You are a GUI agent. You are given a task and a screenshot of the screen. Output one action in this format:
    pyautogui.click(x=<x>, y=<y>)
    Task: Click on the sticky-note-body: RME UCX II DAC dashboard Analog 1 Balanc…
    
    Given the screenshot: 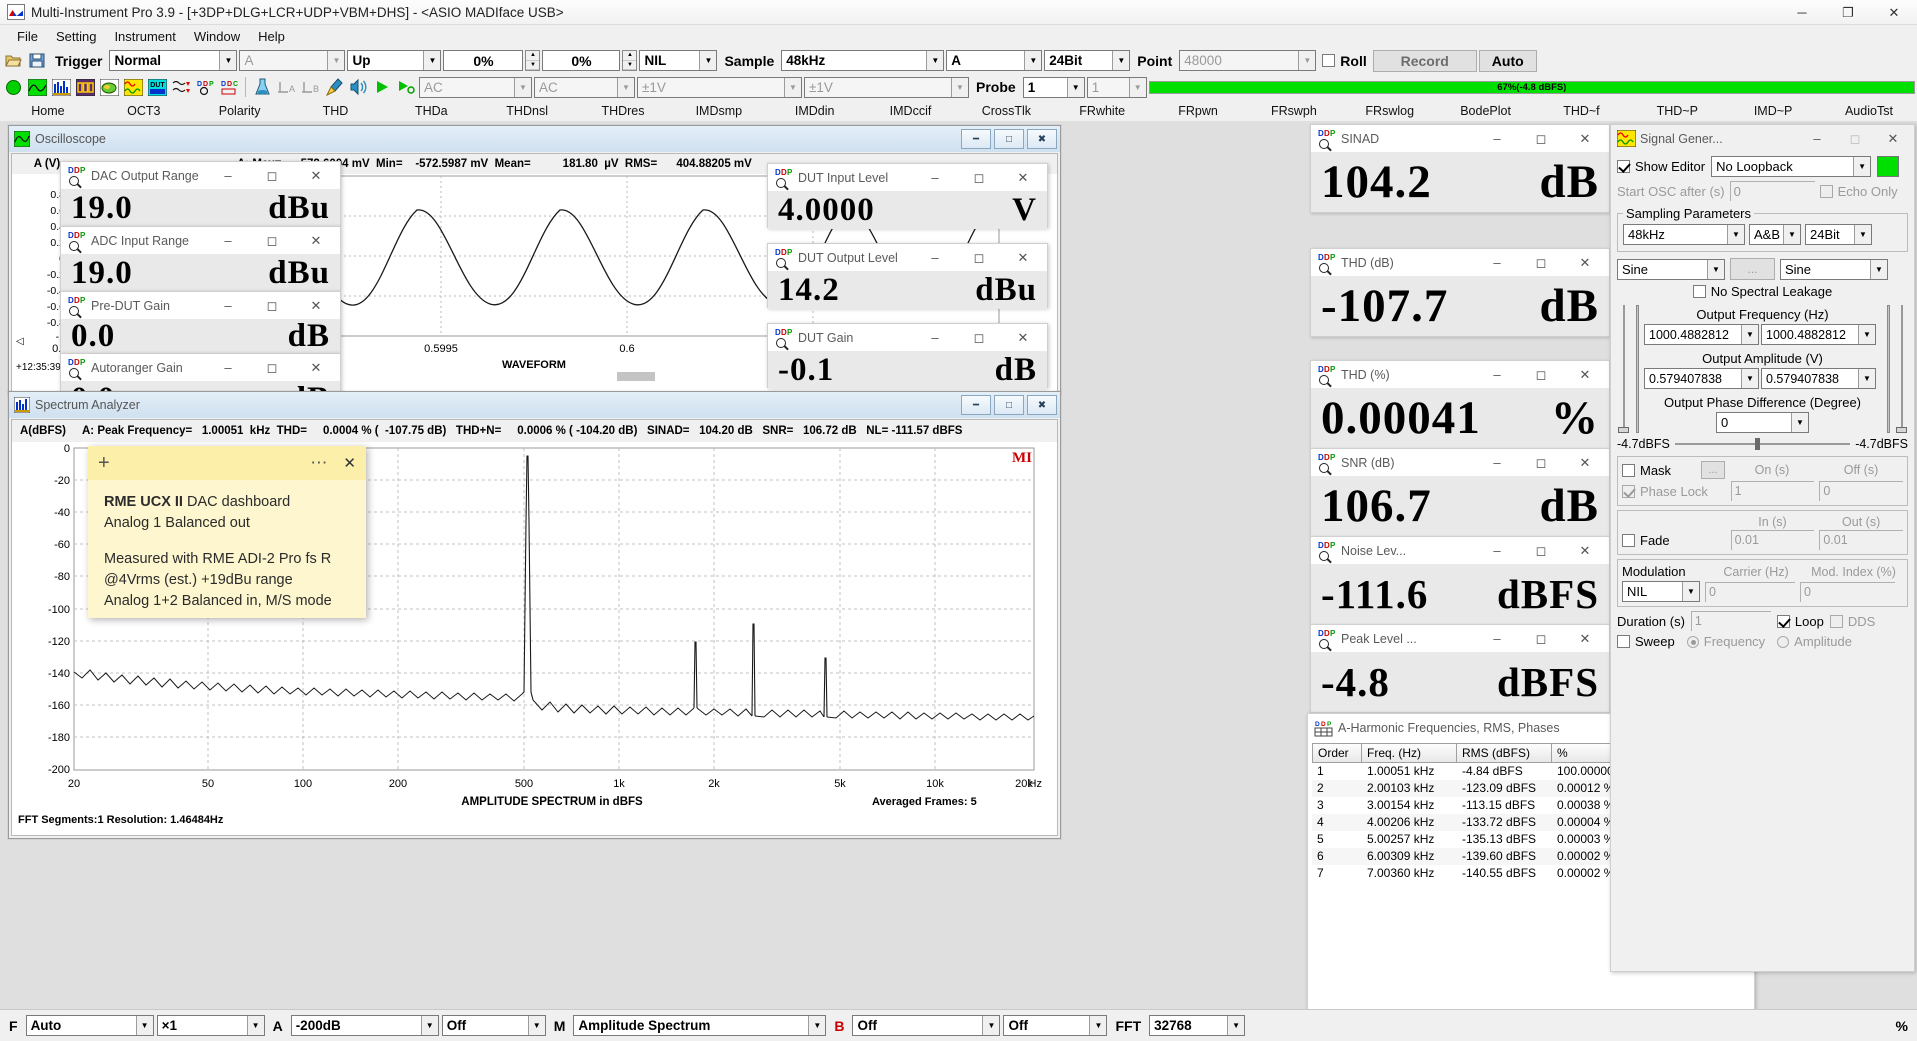 What is the action you would take?
    pyautogui.click(x=227, y=552)
    